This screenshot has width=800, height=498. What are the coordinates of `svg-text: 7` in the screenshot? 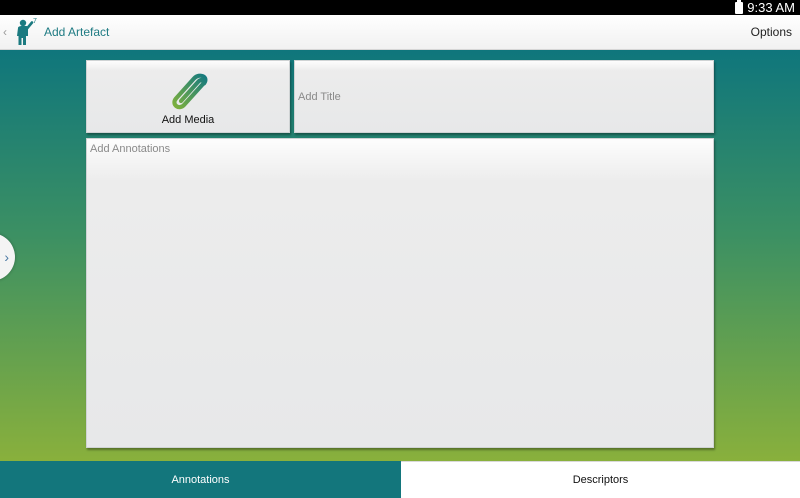 It's located at (35, 21).